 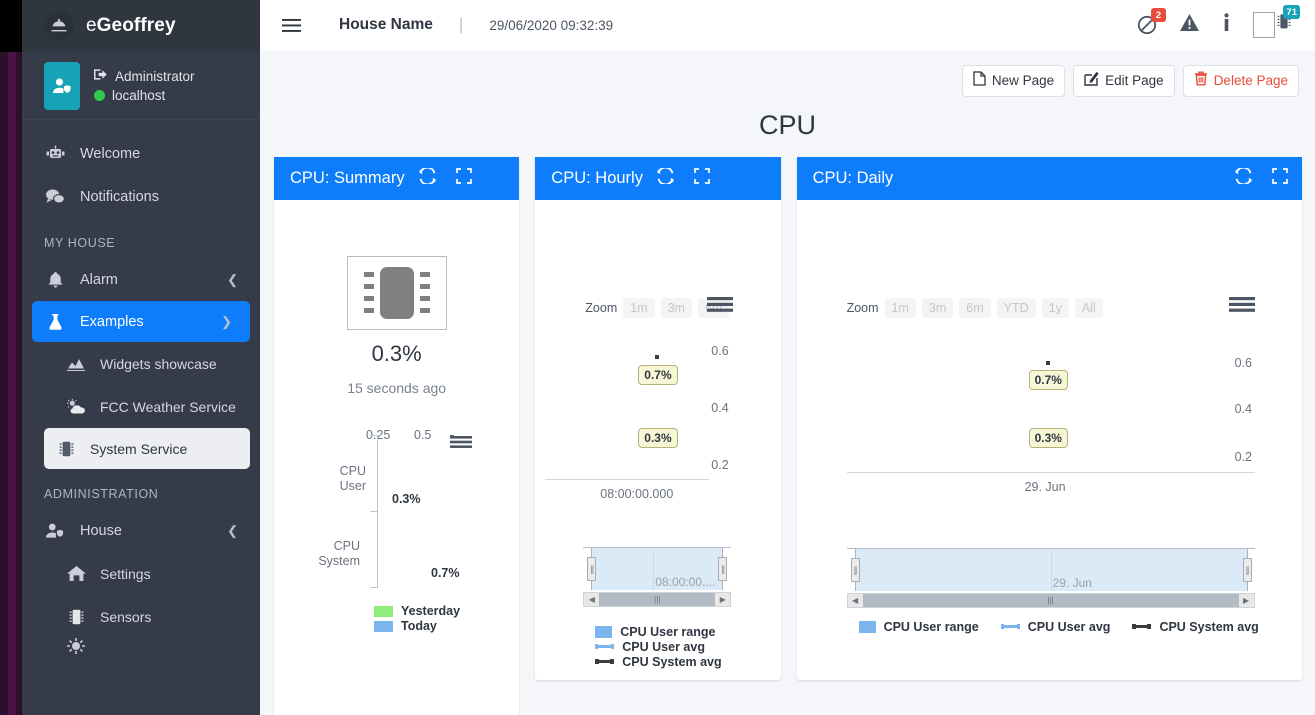 I want to click on page-title: CPU, so click(x=787, y=124).